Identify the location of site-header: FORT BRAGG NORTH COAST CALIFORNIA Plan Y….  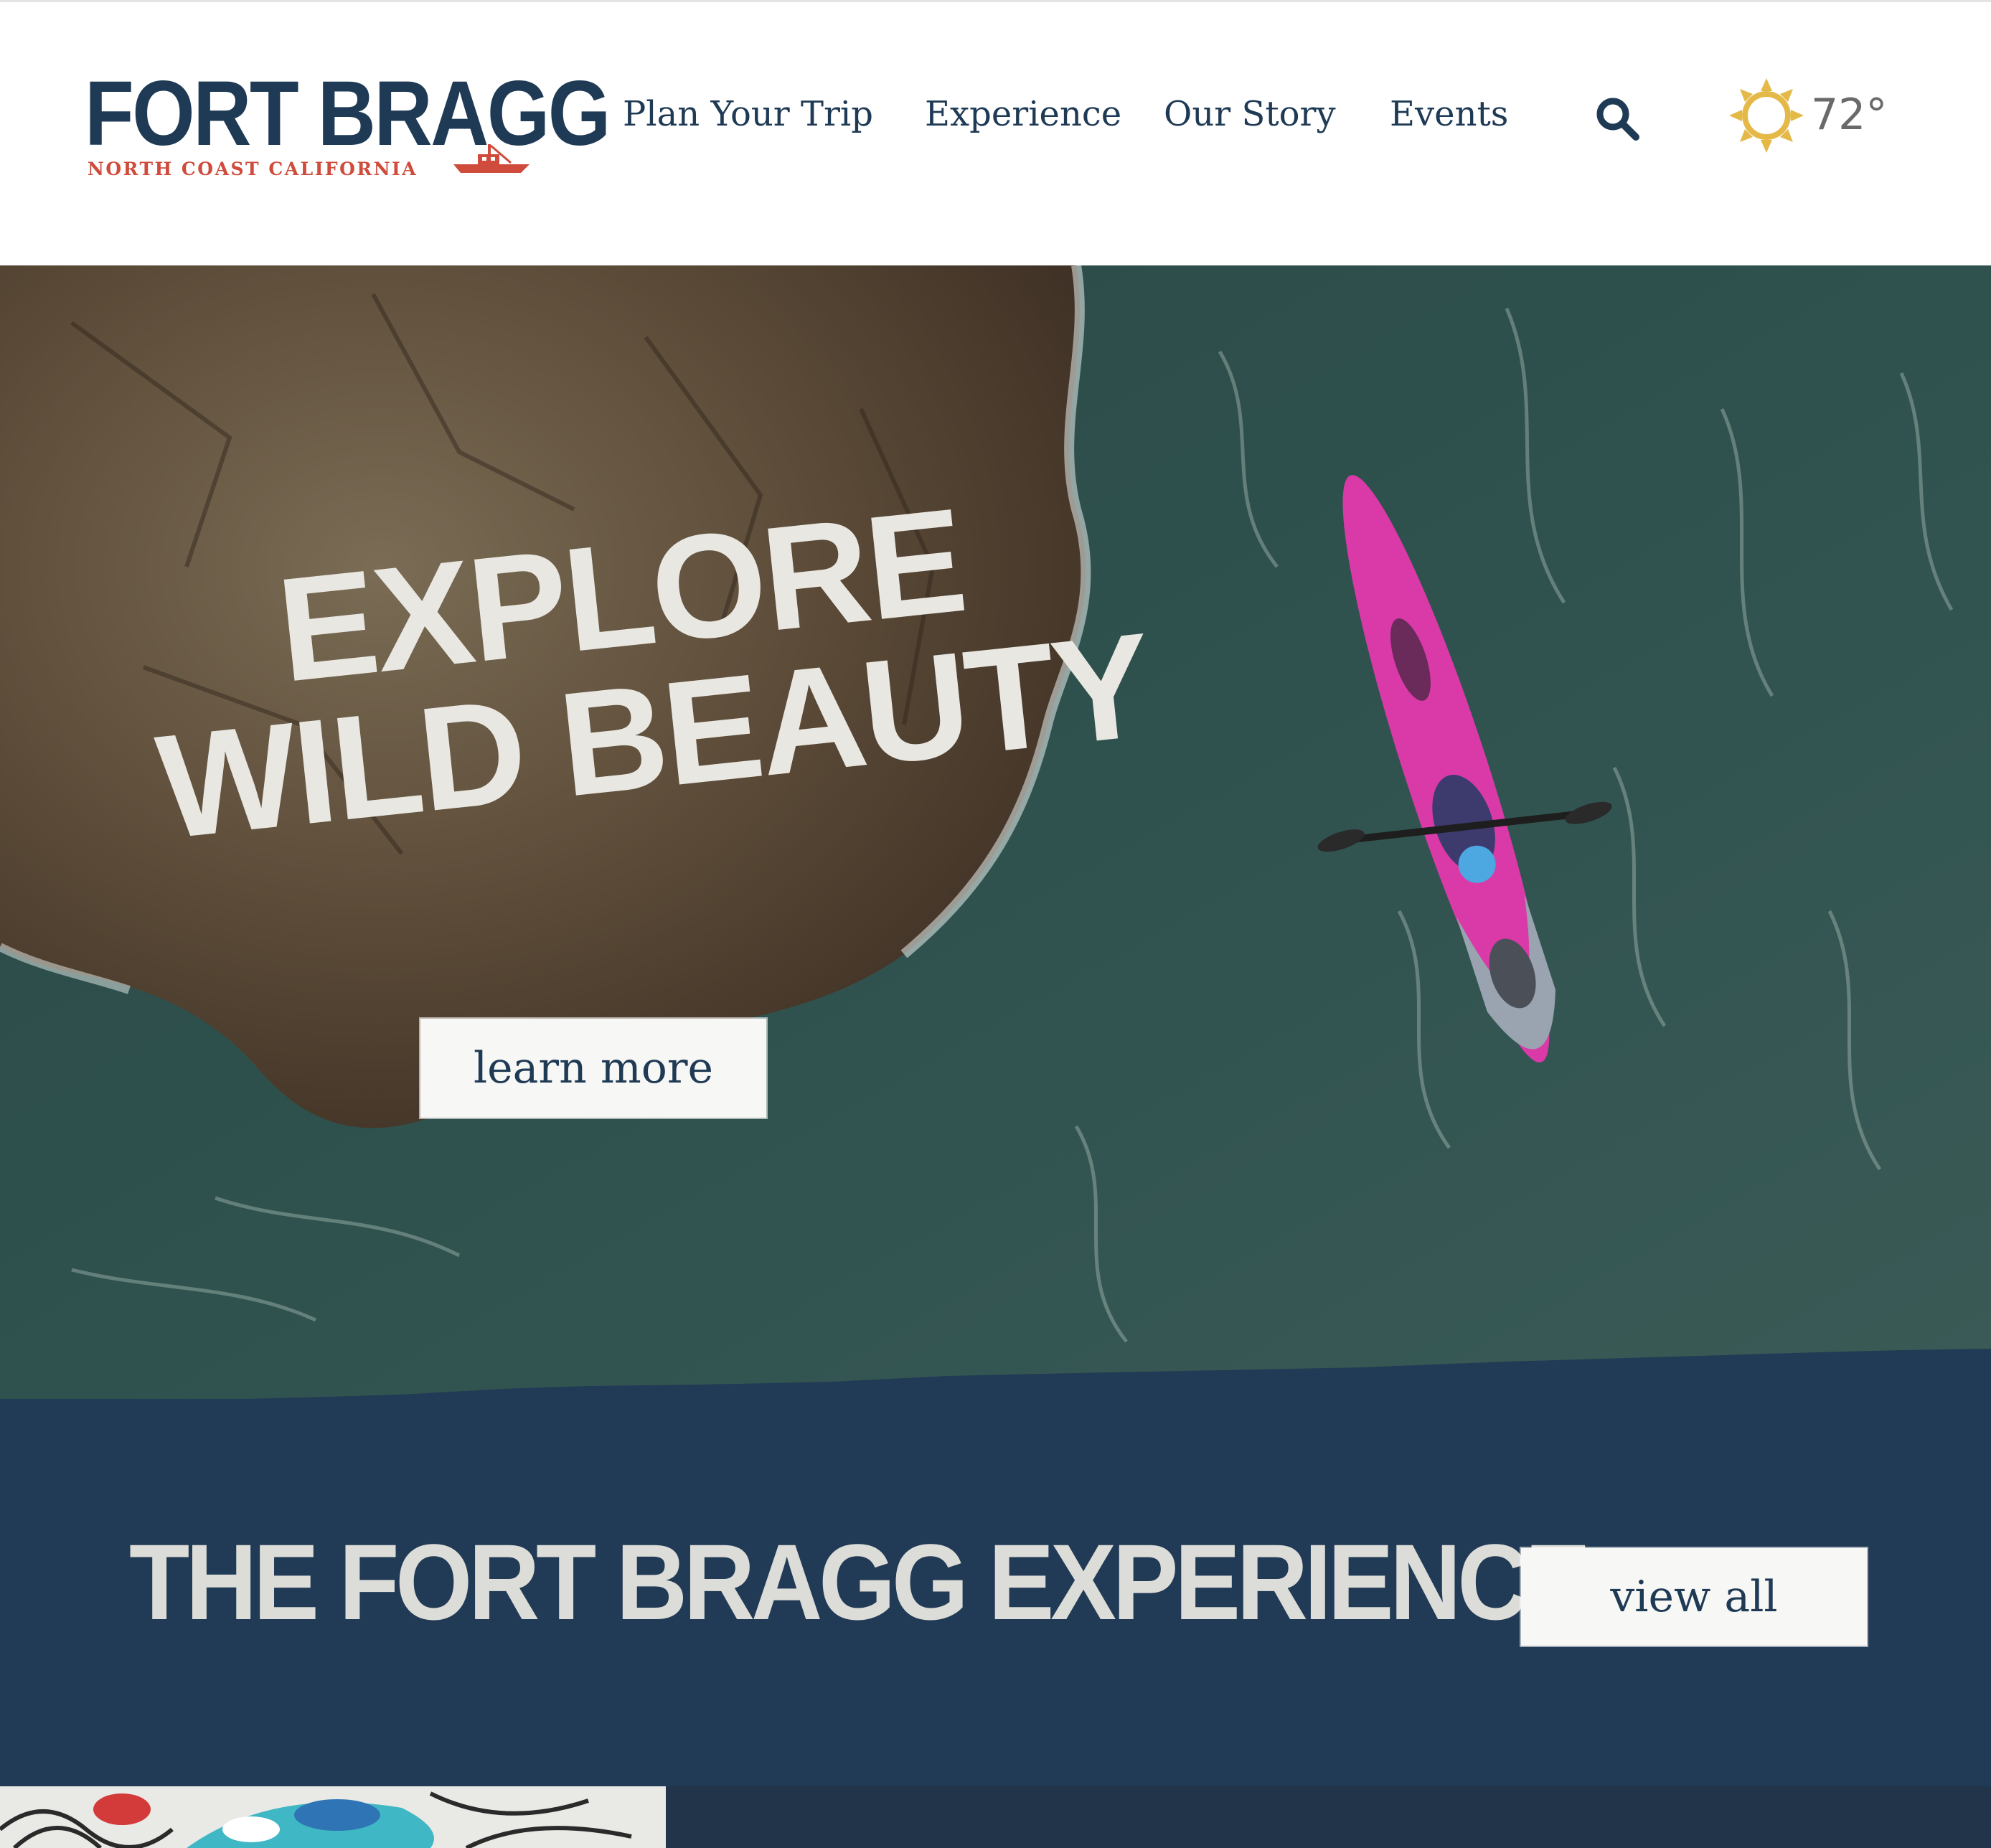
(995, 132).